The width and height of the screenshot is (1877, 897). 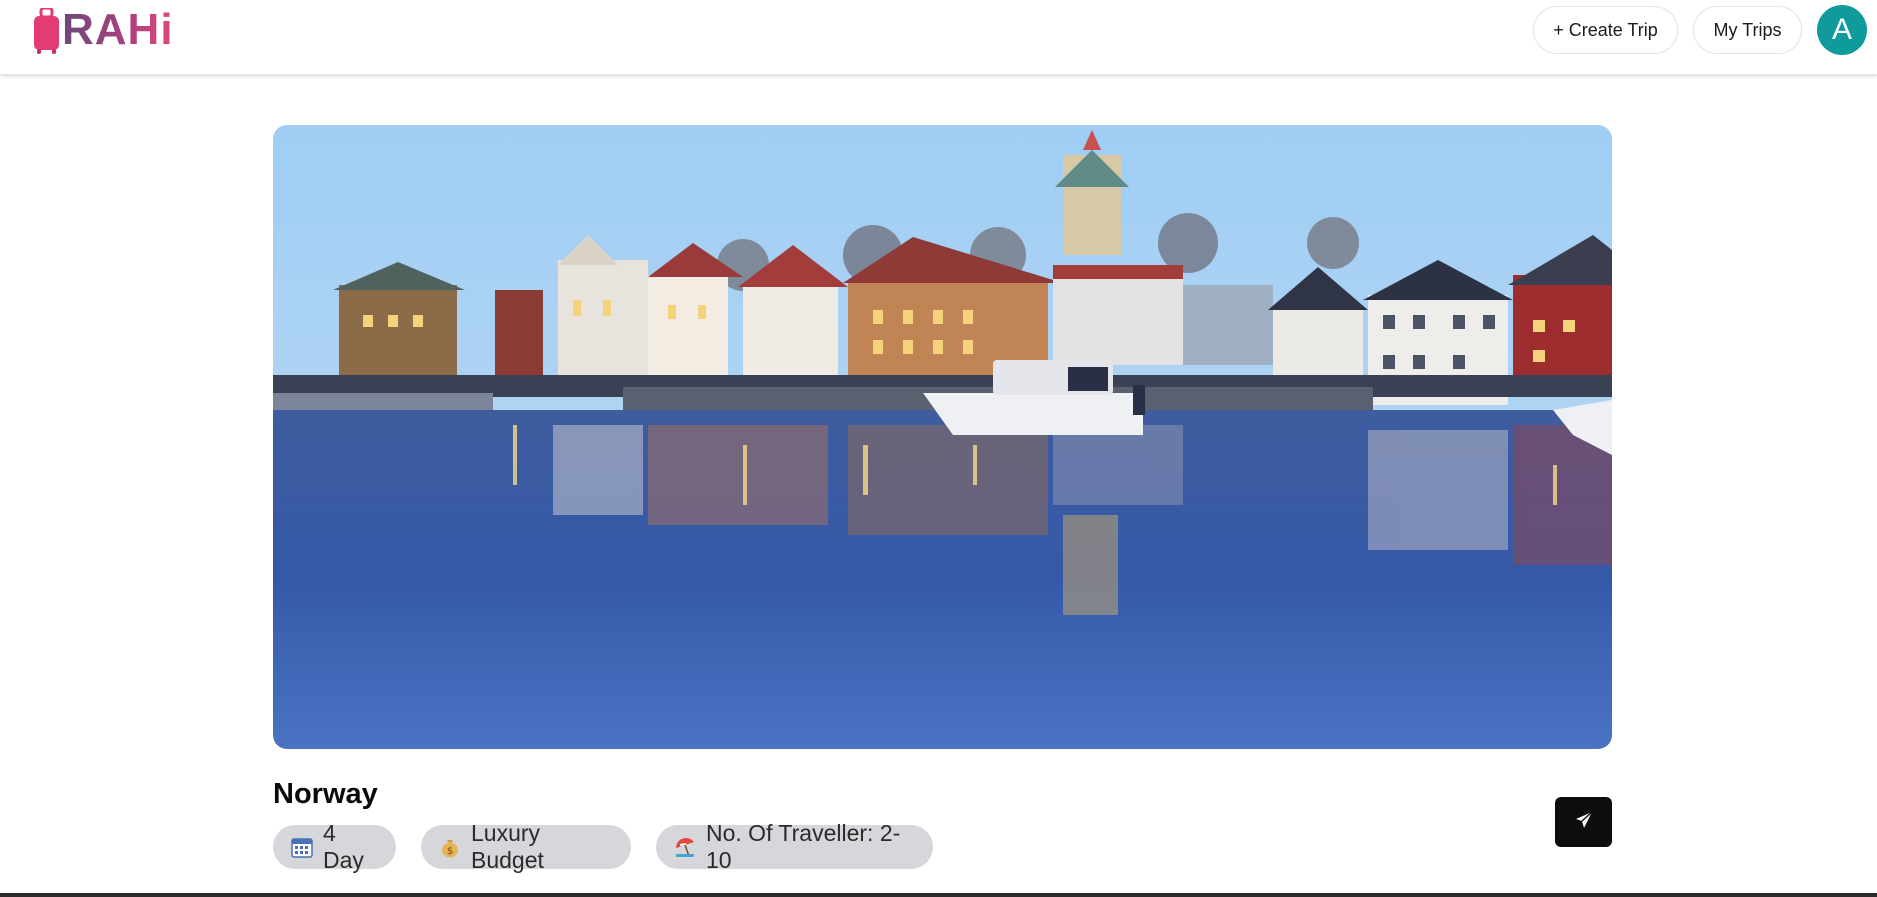 What do you see at coordinates (118, 29) in the screenshot?
I see `brand-name: RAHi` at bounding box center [118, 29].